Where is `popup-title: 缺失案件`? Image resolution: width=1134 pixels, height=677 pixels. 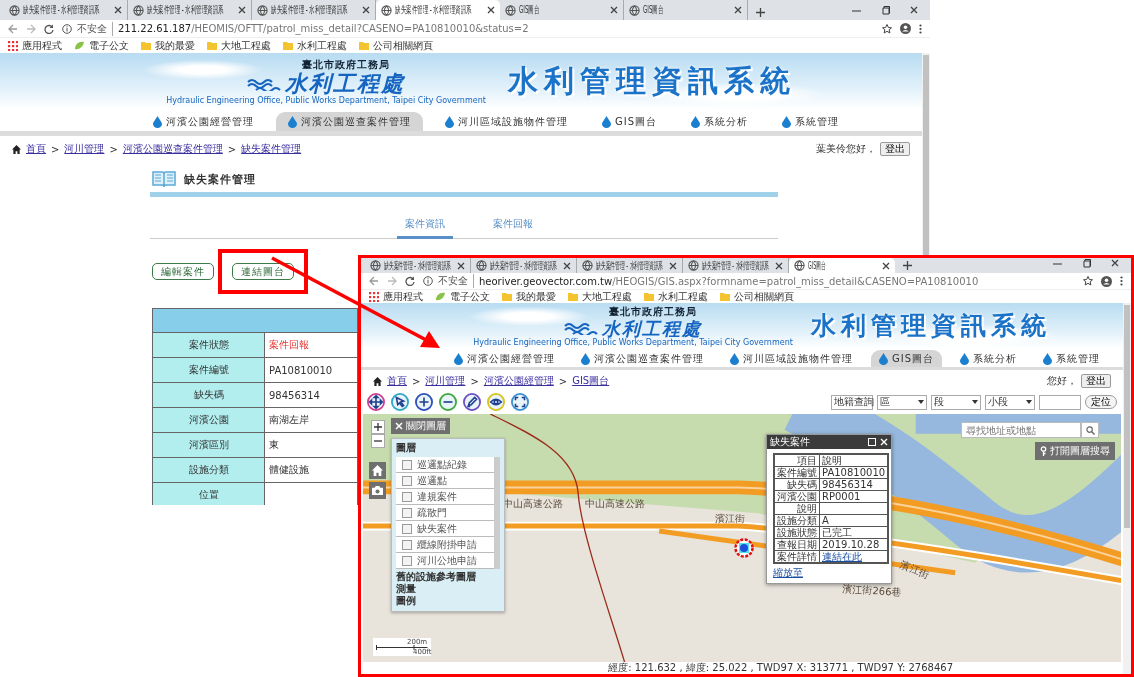
popup-title: 缺失案件 is located at coordinates (790, 442).